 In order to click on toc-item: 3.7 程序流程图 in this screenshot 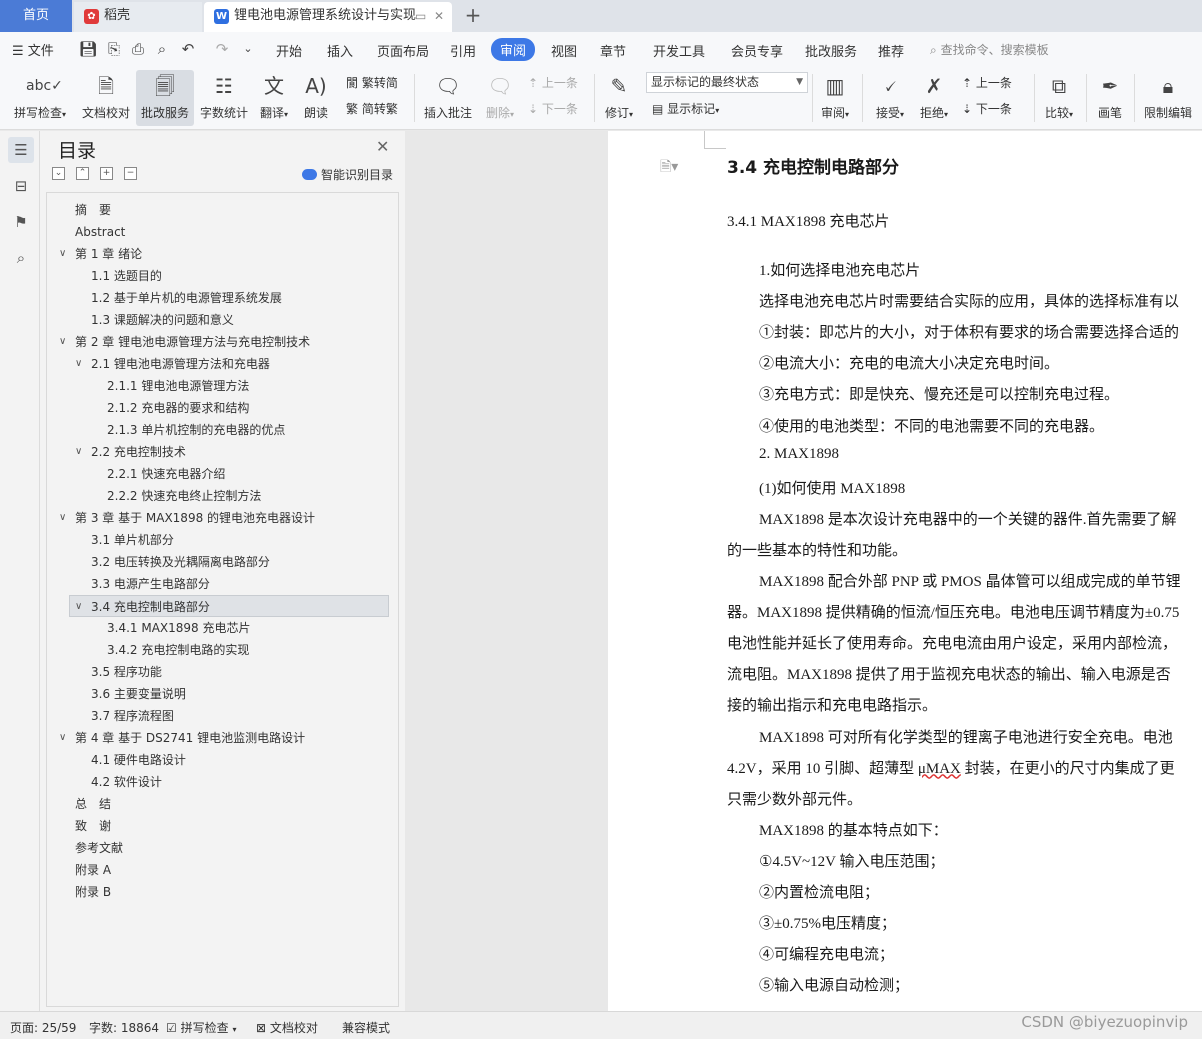, I will do `click(222, 716)`.